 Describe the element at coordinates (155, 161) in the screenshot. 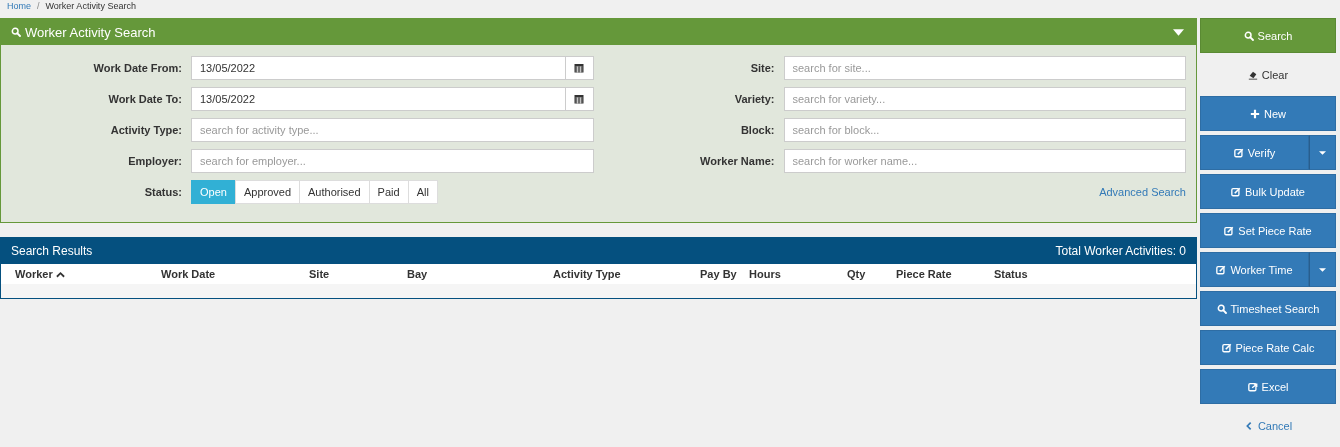

I see `field-label: Employer:` at that location.